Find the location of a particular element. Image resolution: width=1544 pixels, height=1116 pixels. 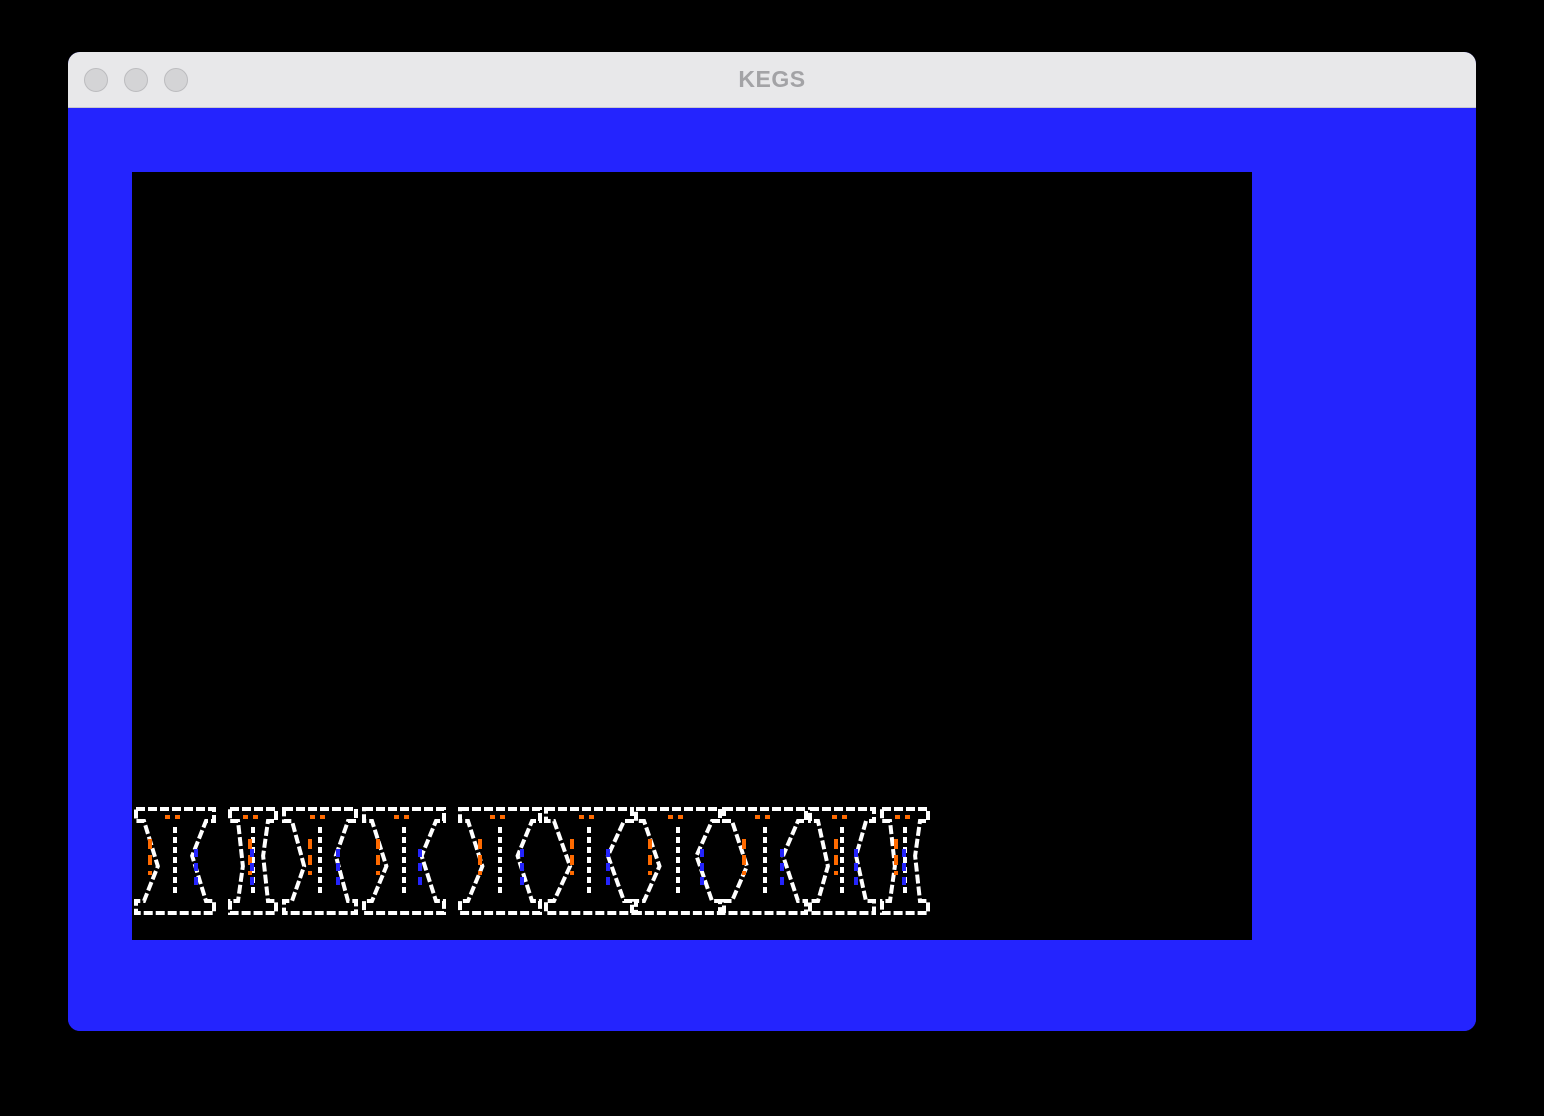

hires-banner-graphic is located at coordinates (533, 863).